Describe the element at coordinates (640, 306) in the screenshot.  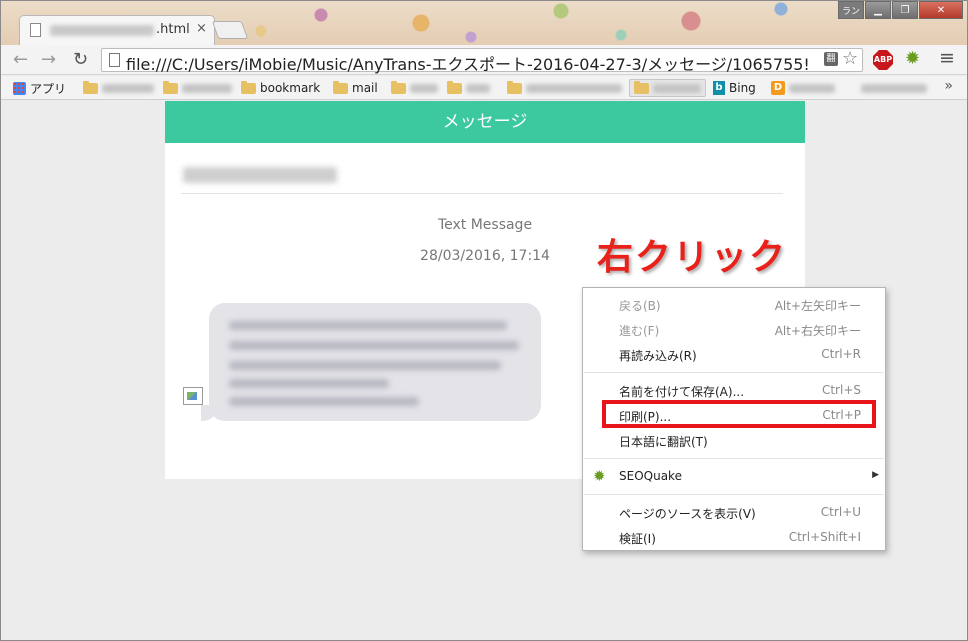
I see `menu-item-label: 戻る(B)` at that location.